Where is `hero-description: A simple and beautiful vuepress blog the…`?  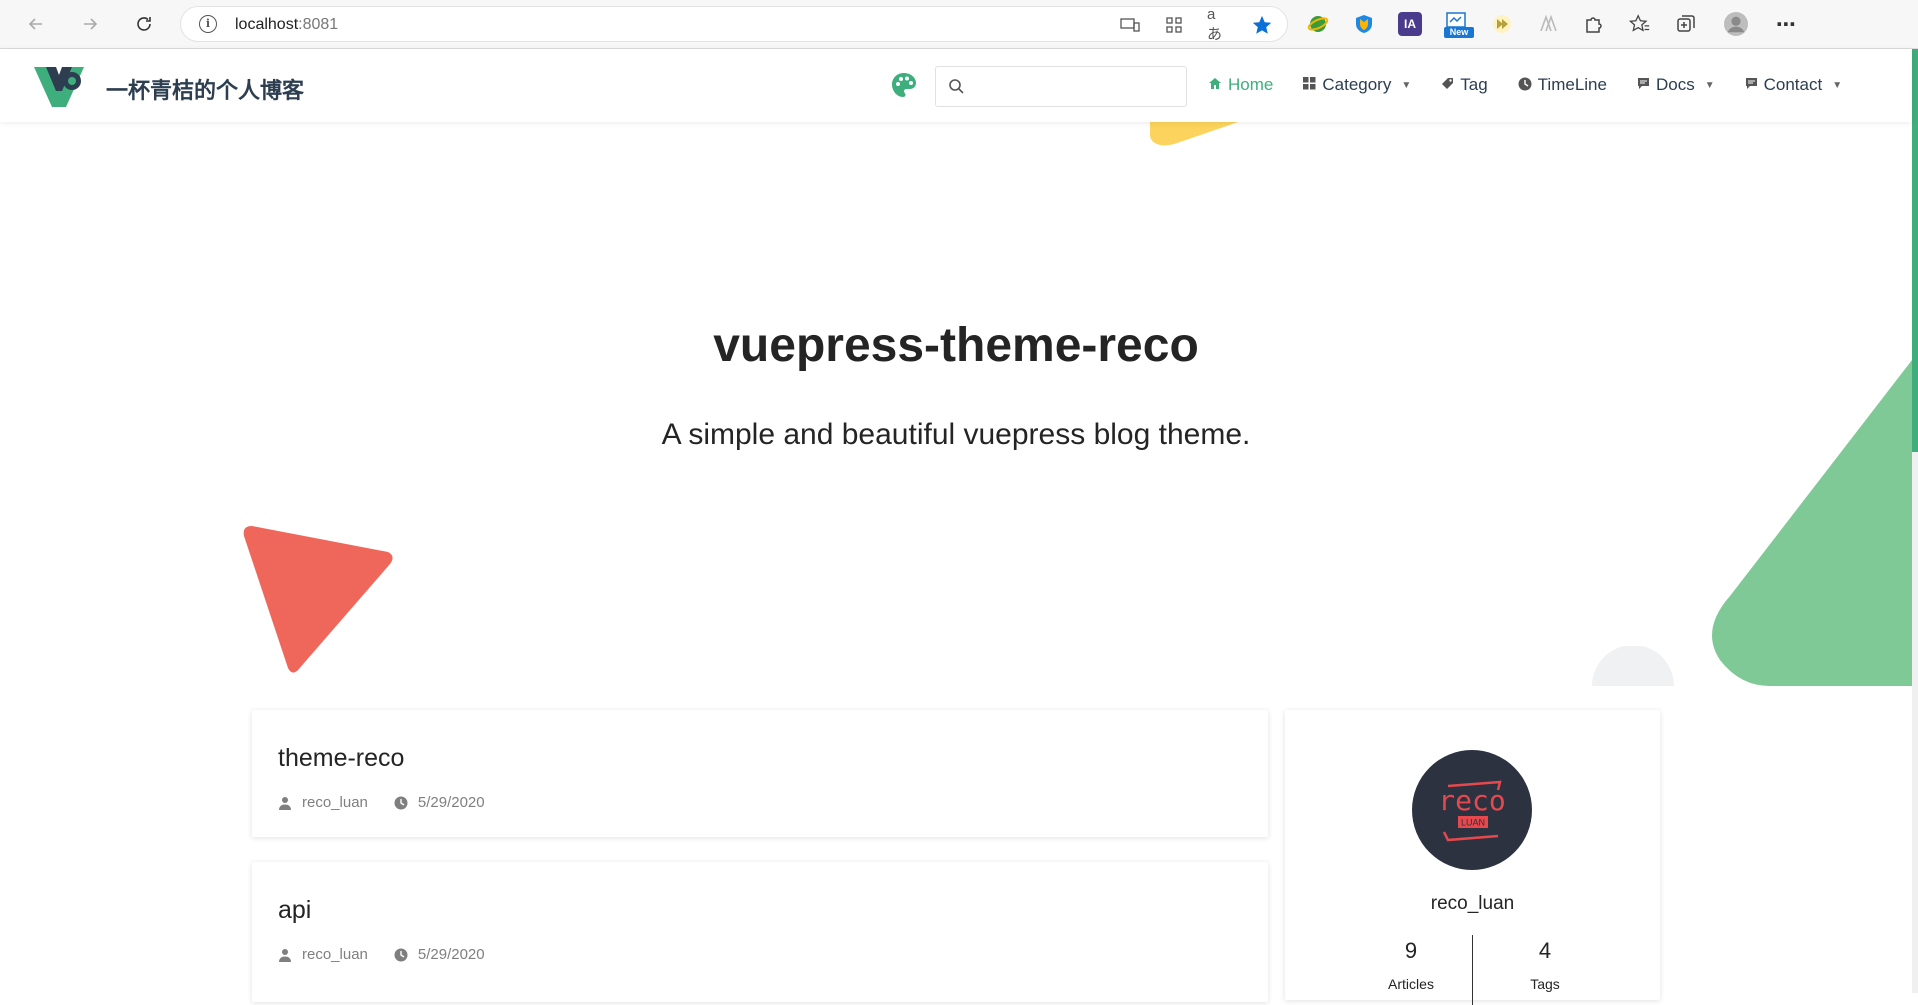 hero-description: A simple and beautiful vuepress blog the… is located at coordinates (956, 434).